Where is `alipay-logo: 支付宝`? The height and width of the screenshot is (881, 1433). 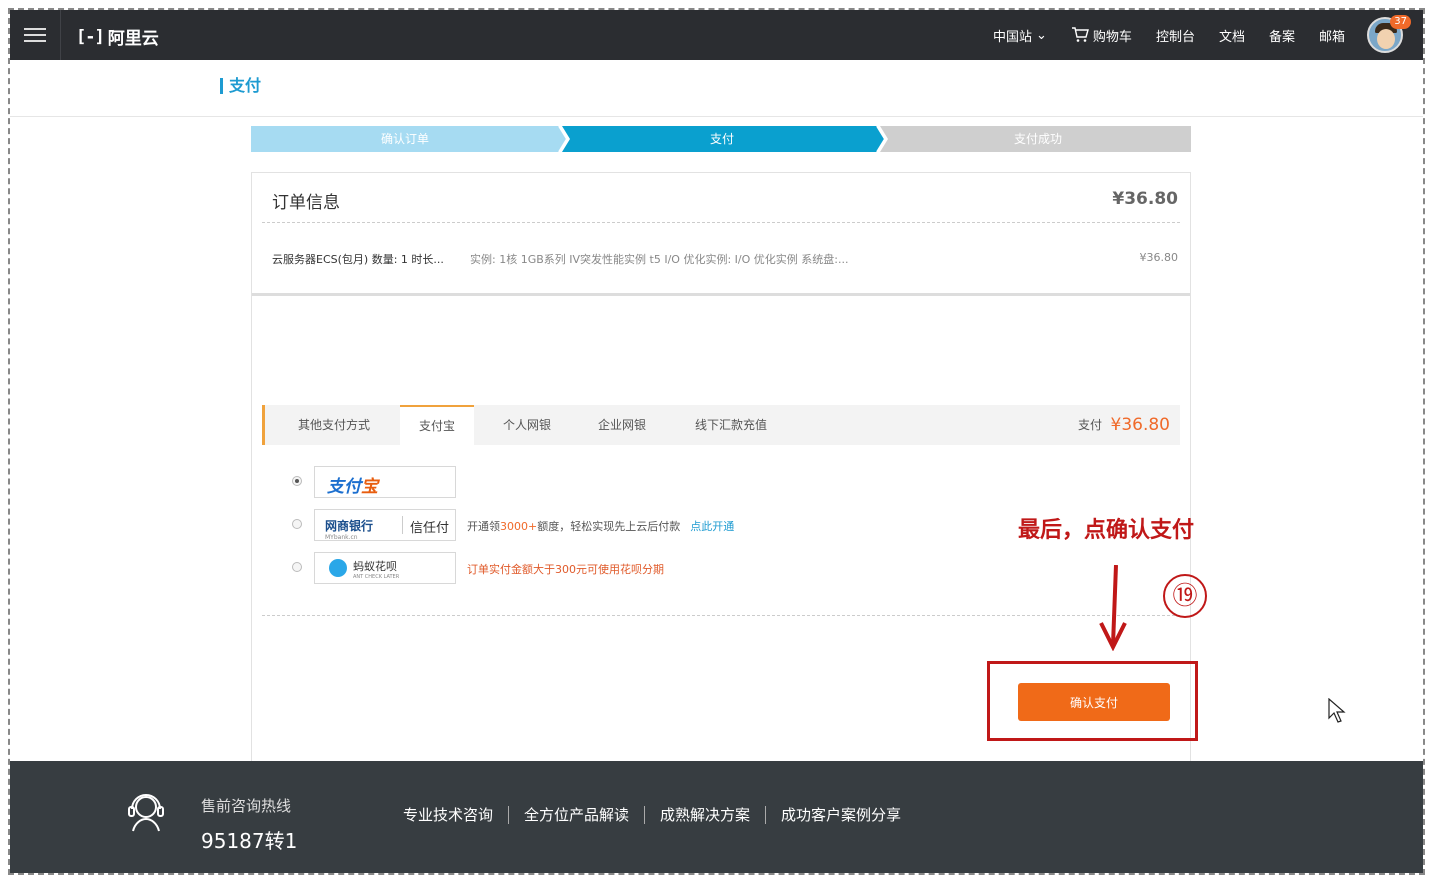
alipay-logo: 支付宝 is located at coordinates (385, 482).